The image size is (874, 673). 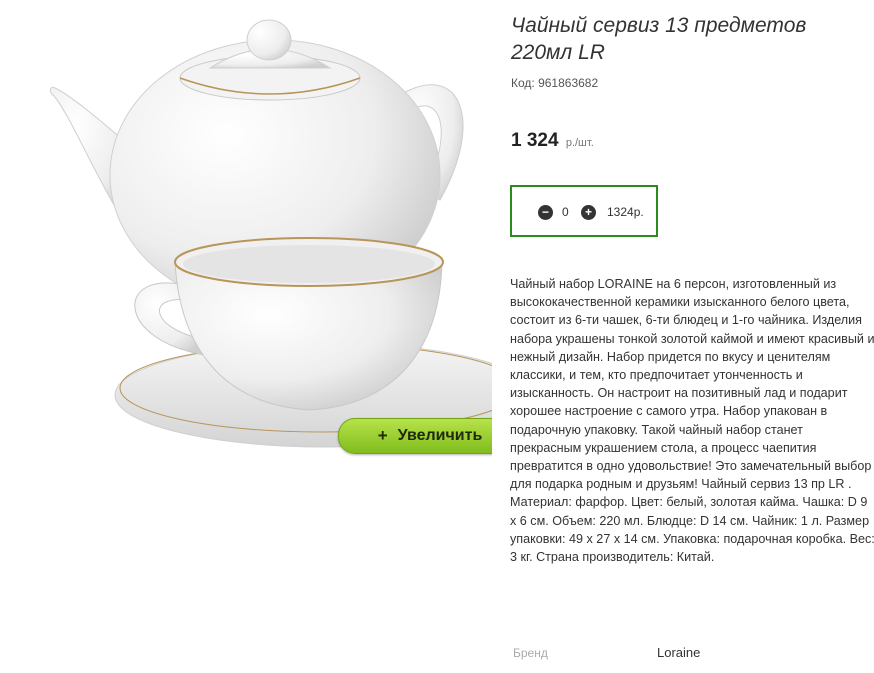 What do you see at coordinates (555, 83) in the screenshot?
I see `product-code: Код: 961863682` at bounding box center [555, 83].